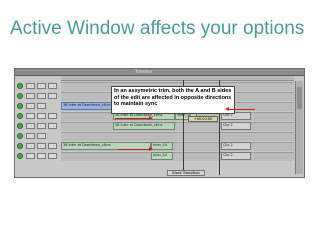 The width and height of the screenshot is (320, 240). I want to click on track-control-a5, so click(38, 156).